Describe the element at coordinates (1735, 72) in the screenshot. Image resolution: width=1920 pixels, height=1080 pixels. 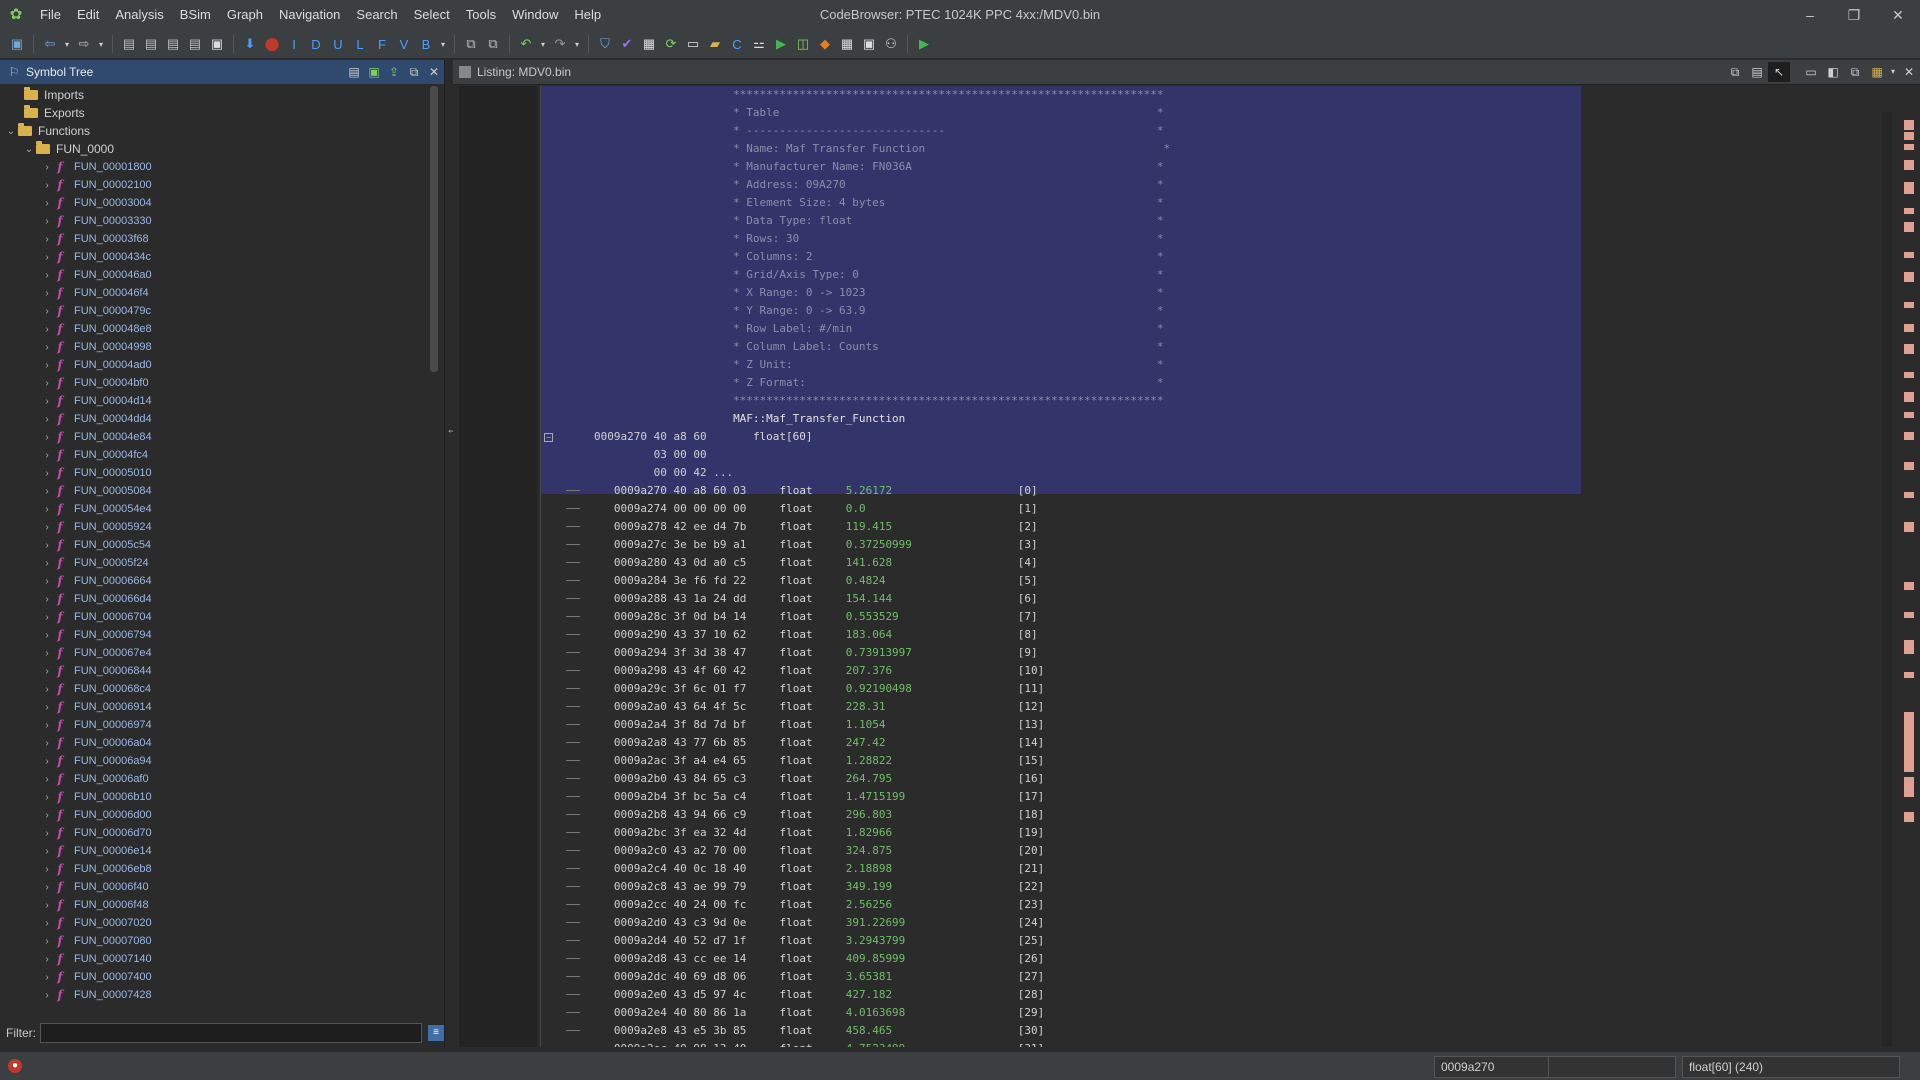
I see `copy-icon: ⧉` at that location.